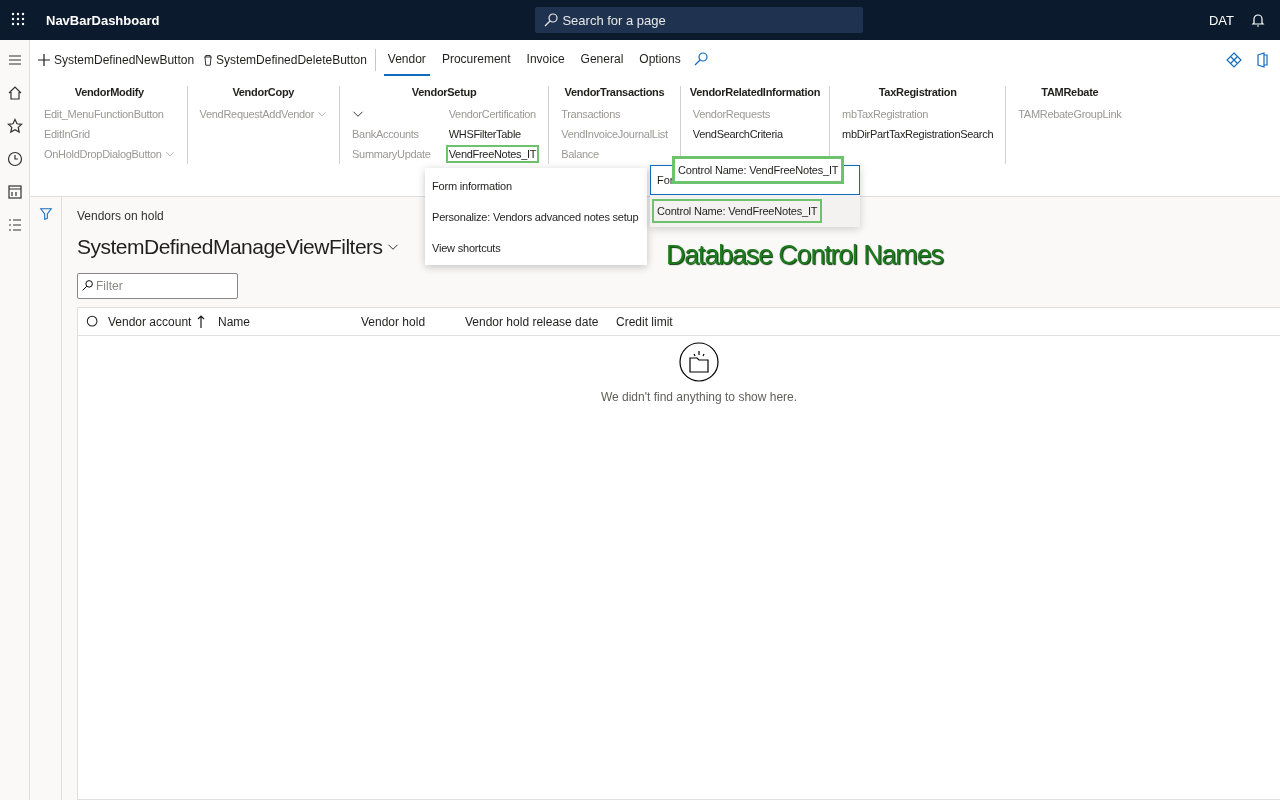  Describe the element at coordinates (614, 92) in the screenshot. I see `group-title: VendorTransactions` at that location.